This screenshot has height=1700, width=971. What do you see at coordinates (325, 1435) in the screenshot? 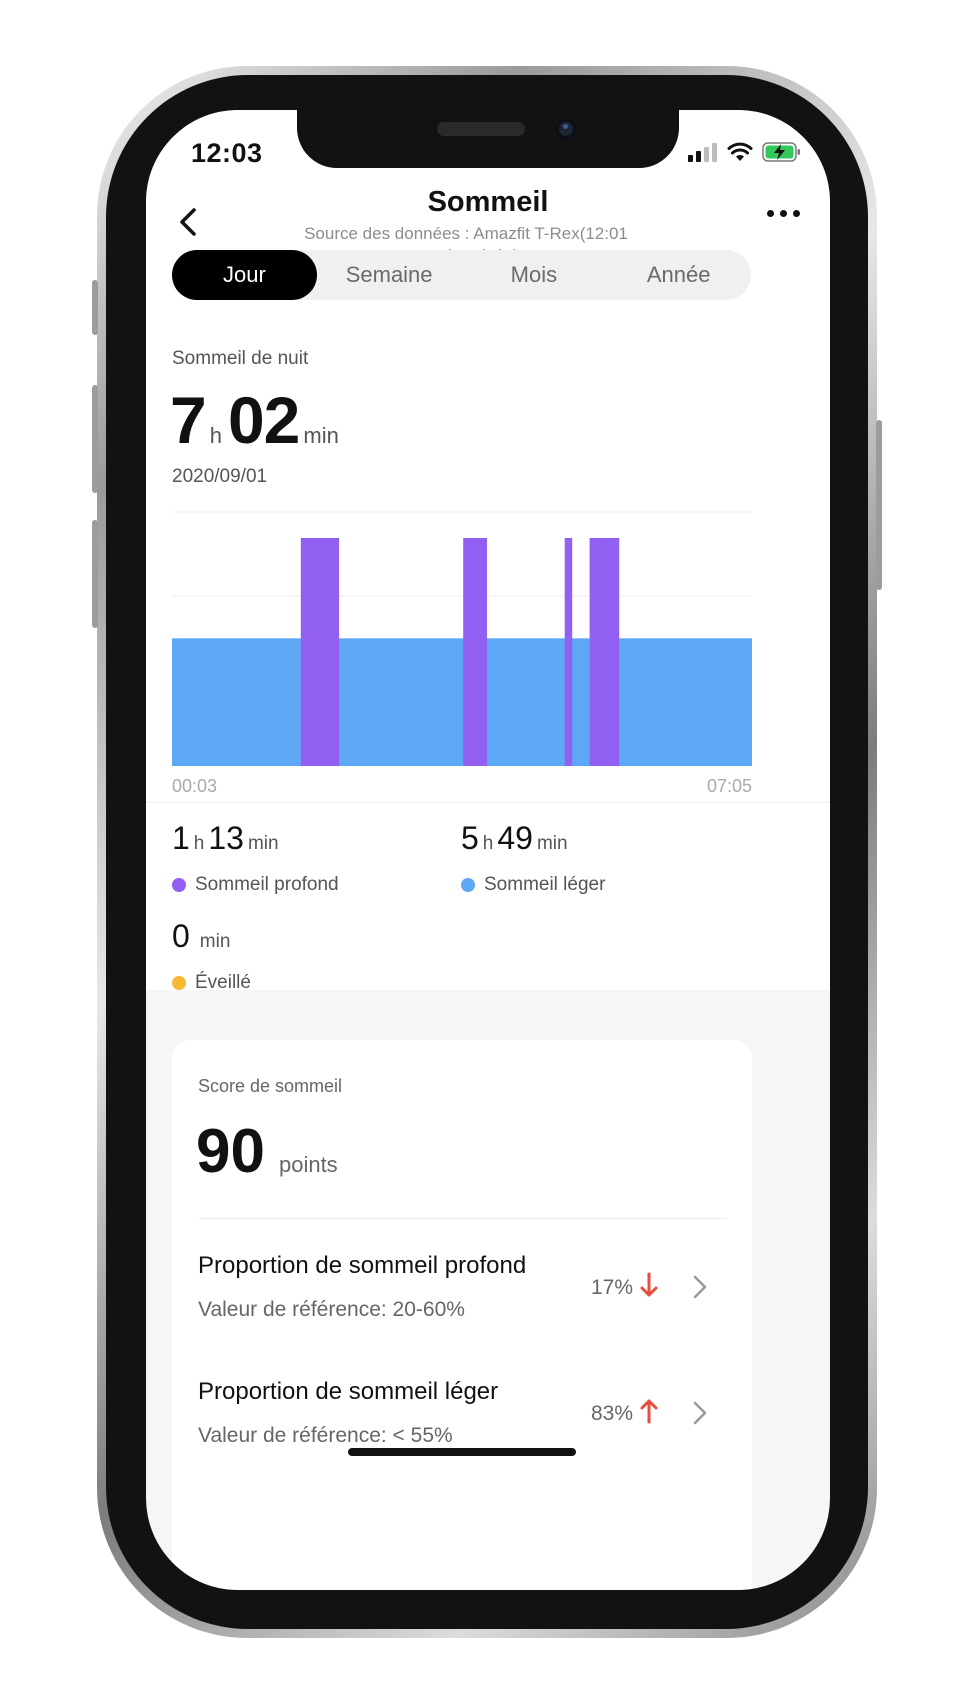
I see `row-reference: Valeur de référence: < 55%` at bounding box center [325, 1435].